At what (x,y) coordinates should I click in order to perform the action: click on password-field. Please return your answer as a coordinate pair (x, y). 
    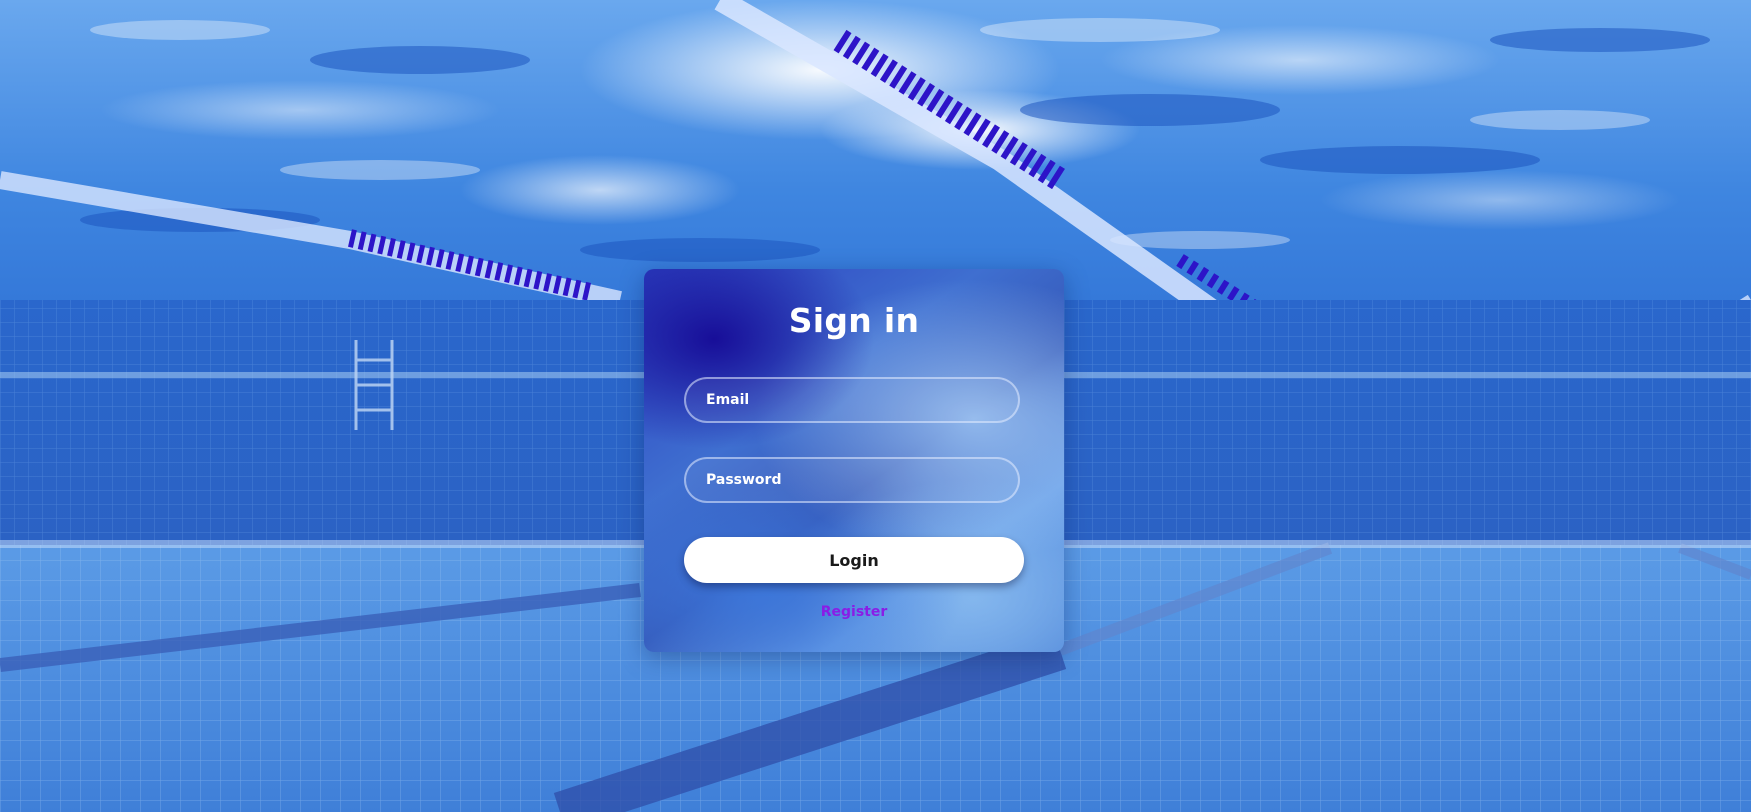
    Looking at the image, I should click on (852, 480).